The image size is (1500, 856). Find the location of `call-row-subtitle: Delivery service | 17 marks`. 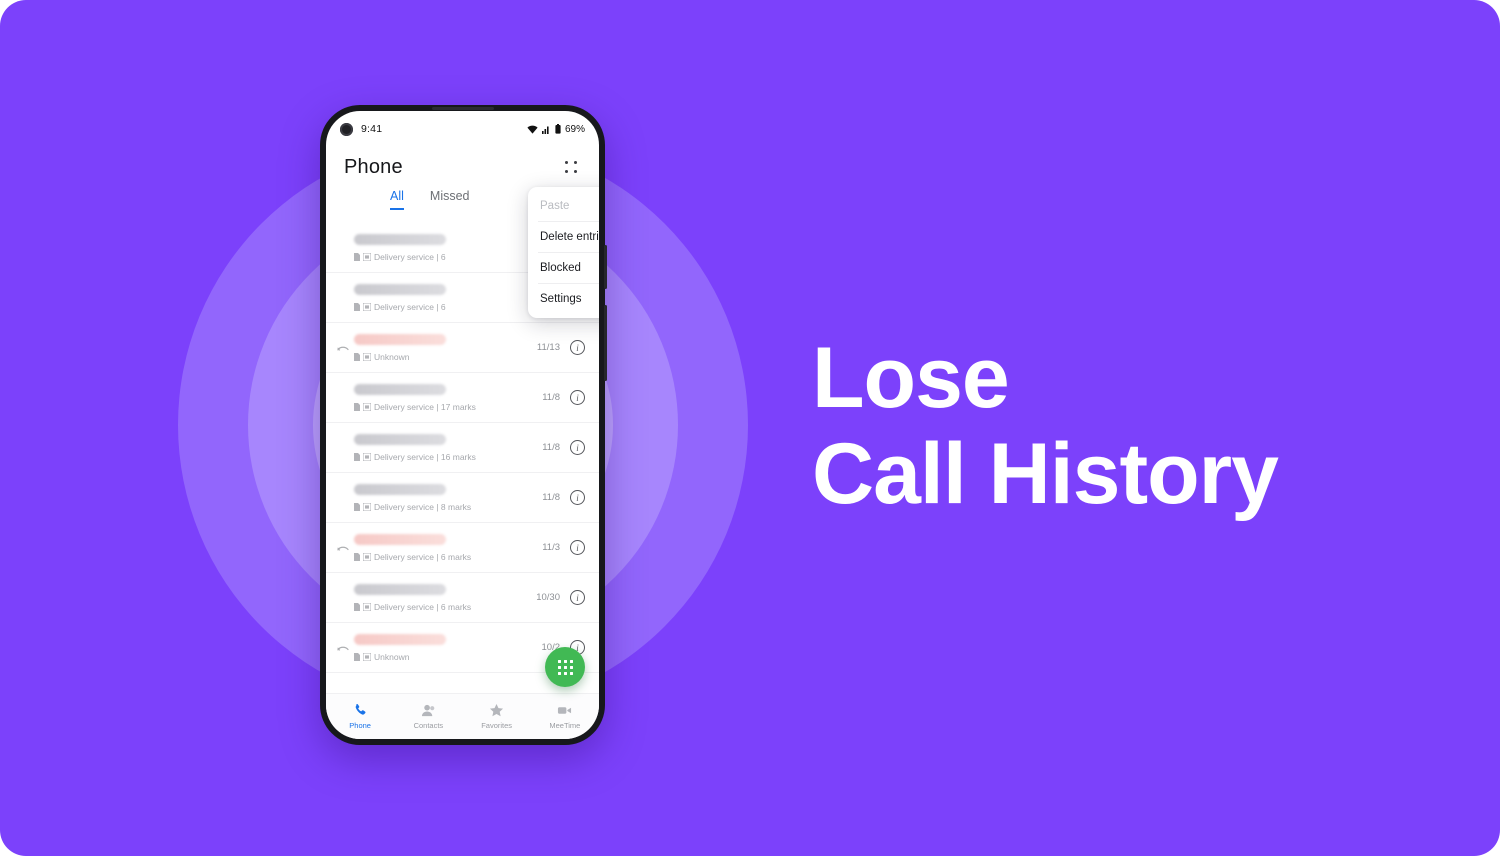

call-row-subtitle: Delivery service | 17 marks is located at coordinates (448, 407).